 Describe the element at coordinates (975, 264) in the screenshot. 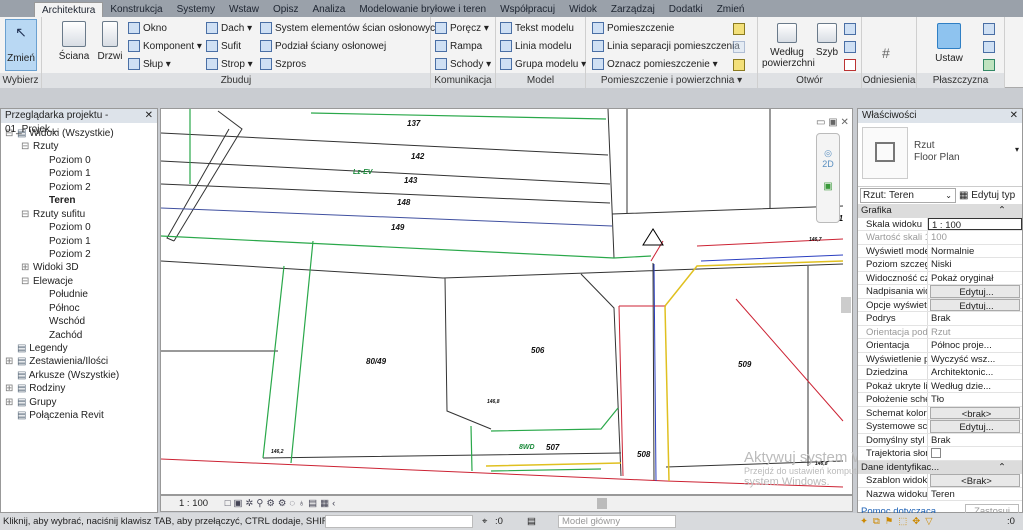

I see `property-value: Niski` at that location.